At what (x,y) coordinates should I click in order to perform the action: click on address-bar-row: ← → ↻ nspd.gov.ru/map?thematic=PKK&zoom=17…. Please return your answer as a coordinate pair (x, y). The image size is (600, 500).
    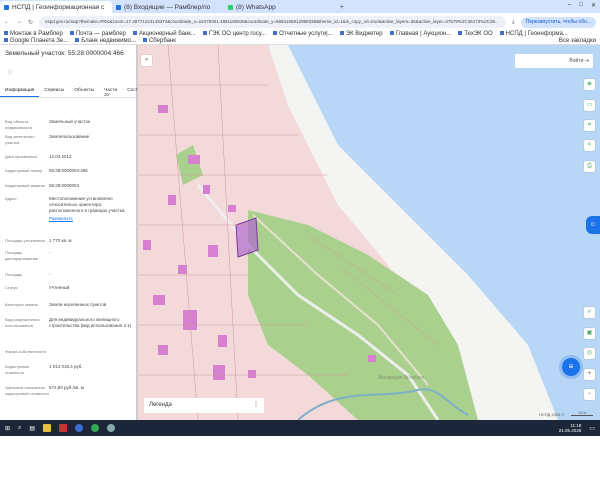
    Looking at the image, I should click on (300, 22).